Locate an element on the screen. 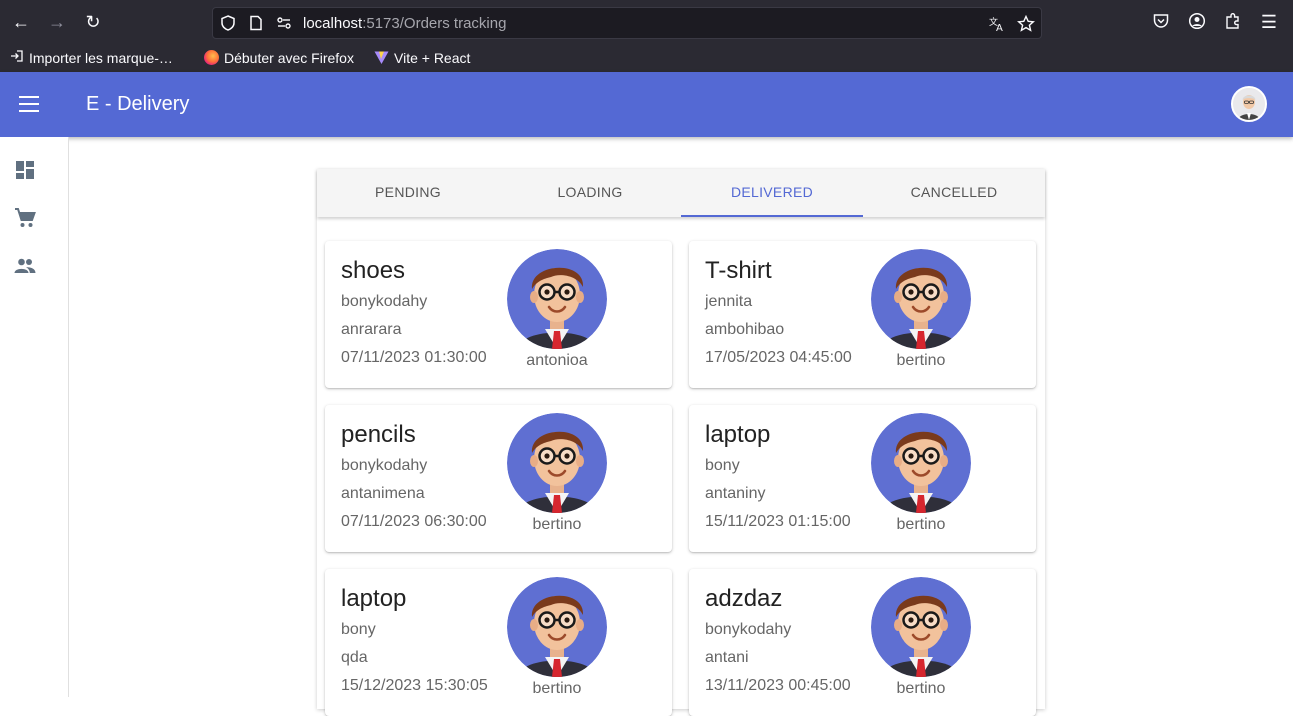 The image size is (1293, 716). app-title: E - Delivery is located at coordinates (138, 104).